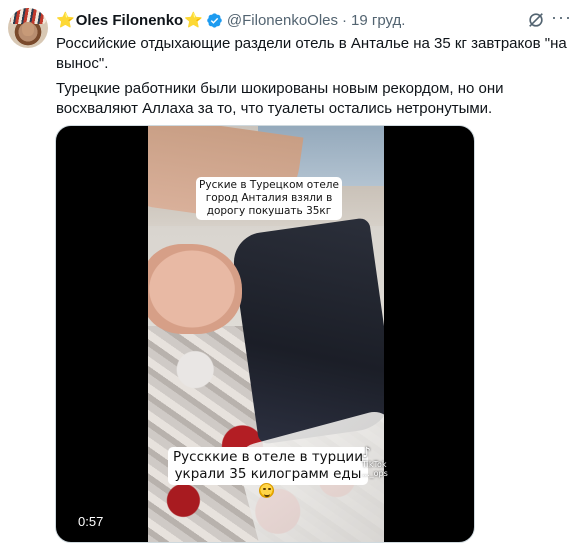 This screenshot has height=547, width=580. I want to click on video-duration: 0:57, so click(91, 521).